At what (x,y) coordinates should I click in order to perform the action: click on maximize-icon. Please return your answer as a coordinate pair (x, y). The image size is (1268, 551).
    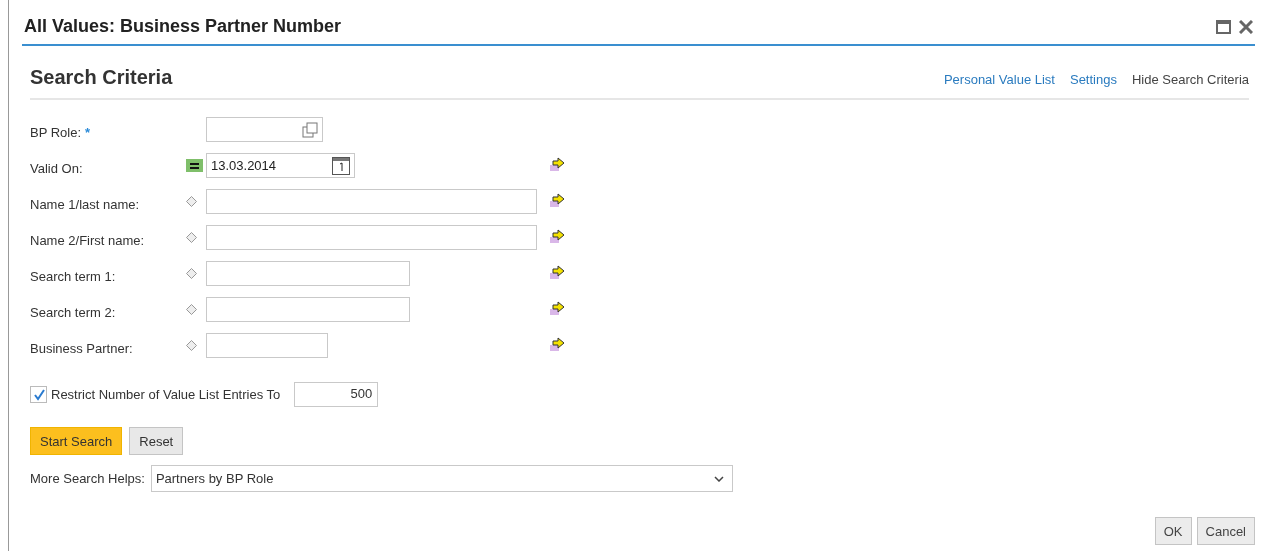
    Looking at the image, I should click on (1223, 27).